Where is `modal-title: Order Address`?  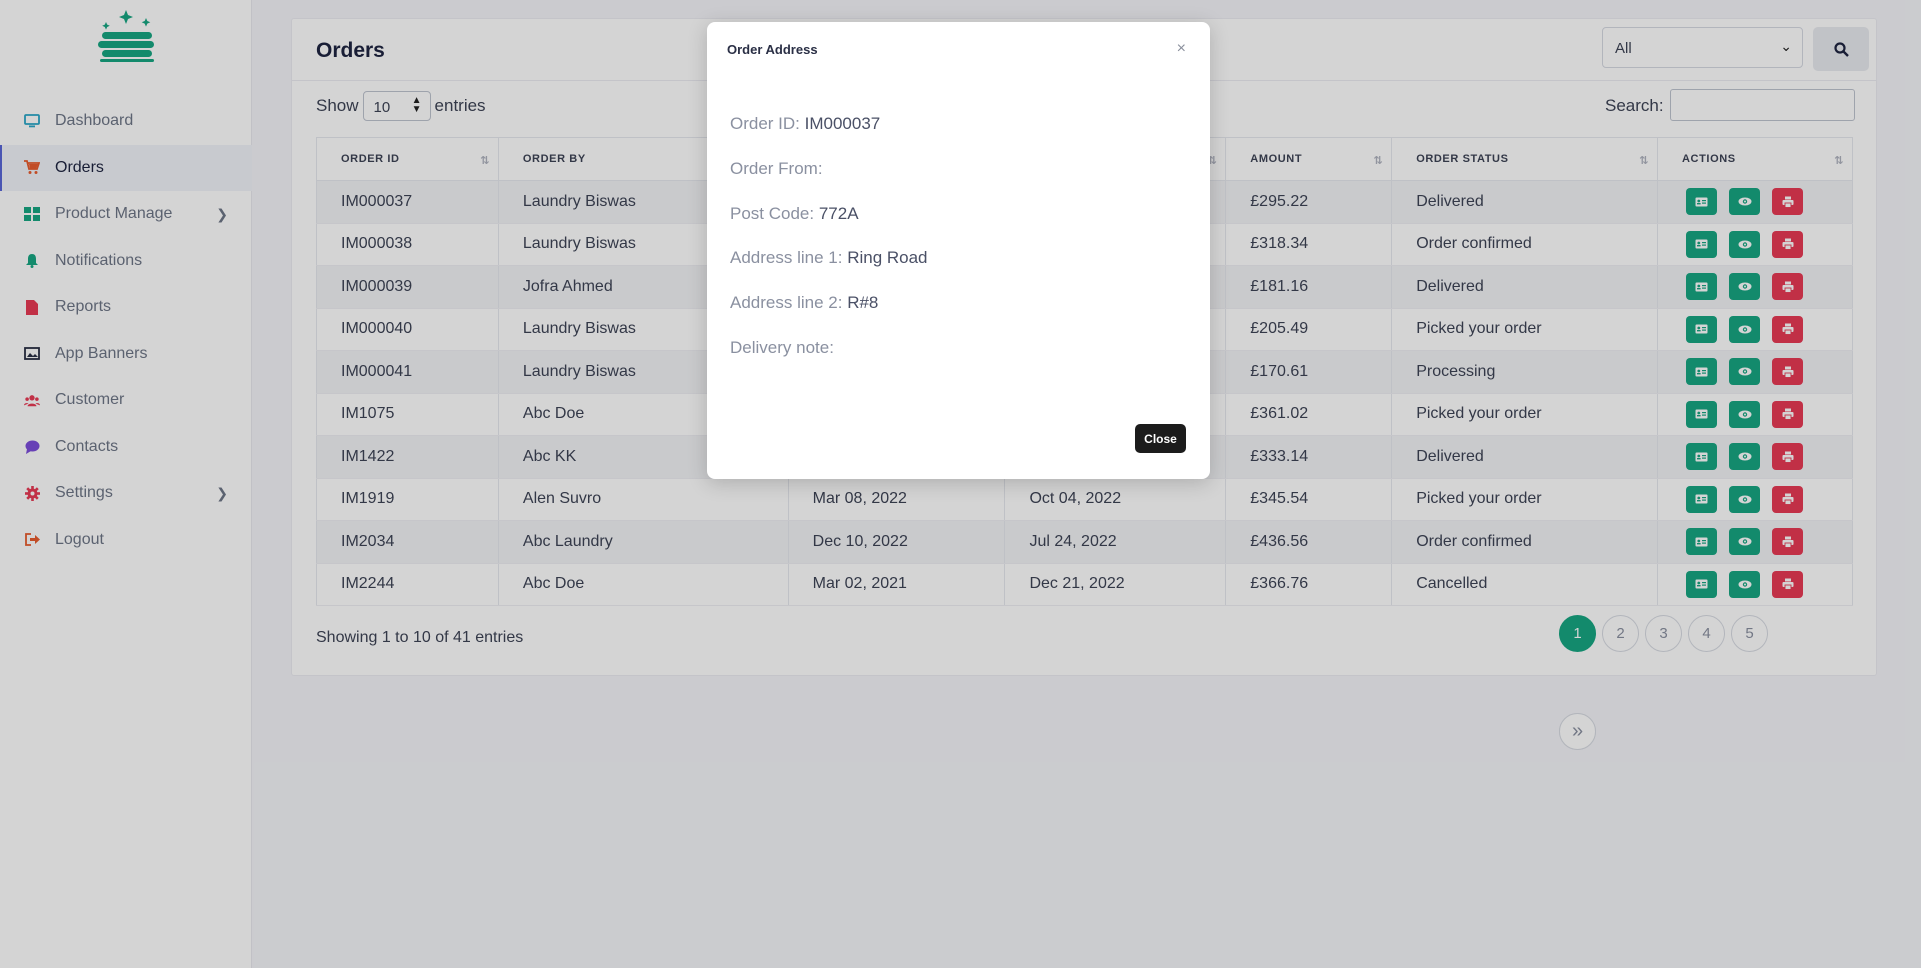
modal-title: Order Address is located at coordinates (772, 49).